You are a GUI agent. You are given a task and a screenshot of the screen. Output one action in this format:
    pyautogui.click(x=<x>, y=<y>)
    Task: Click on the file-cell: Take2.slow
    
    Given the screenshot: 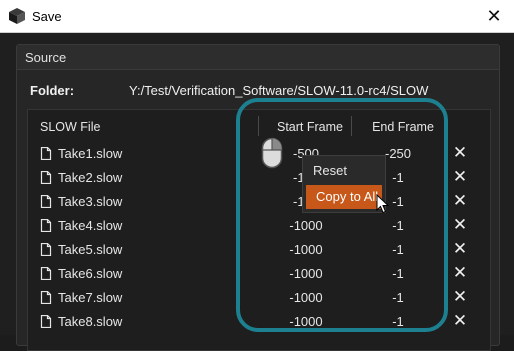 What is the action you would take?
    pyautogui.click(x=81, y=177)
    